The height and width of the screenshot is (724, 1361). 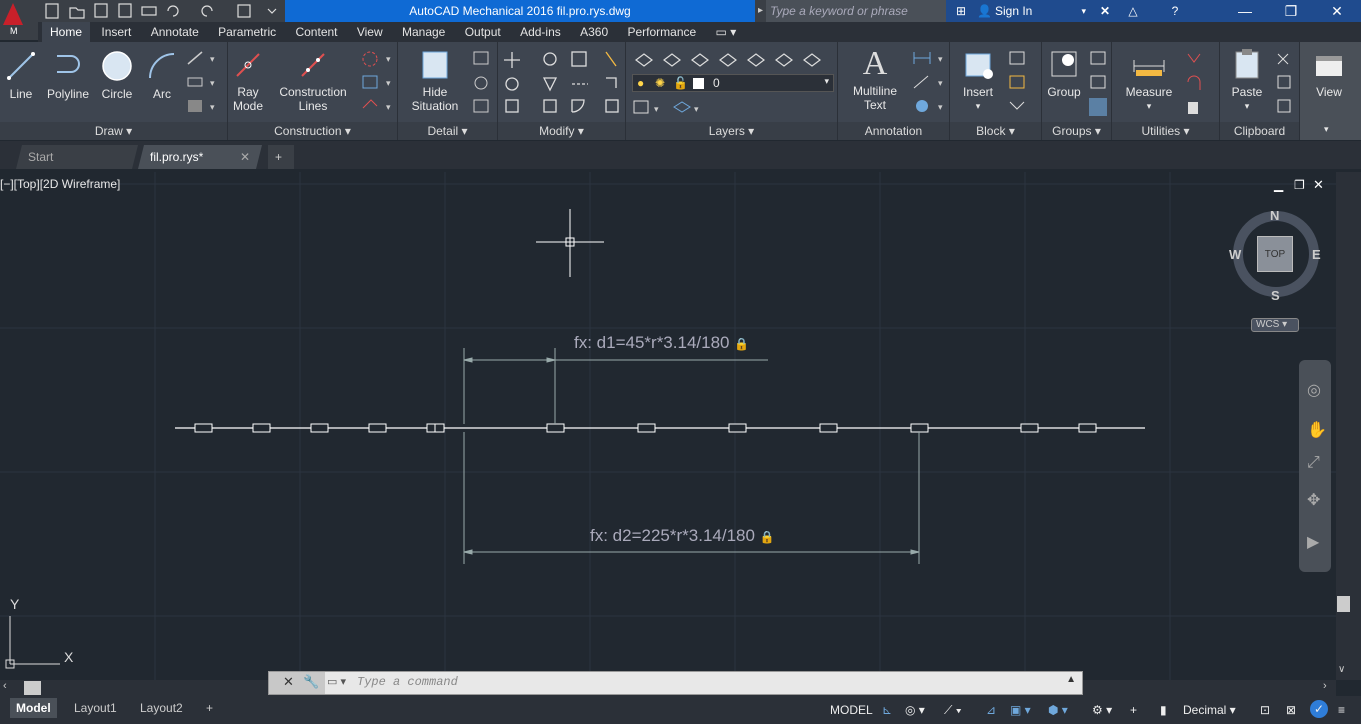 What do you see at coordinates (1235, 254) in the screenshot?
I see `compass-west: W` at bounding box center [1235, 254].